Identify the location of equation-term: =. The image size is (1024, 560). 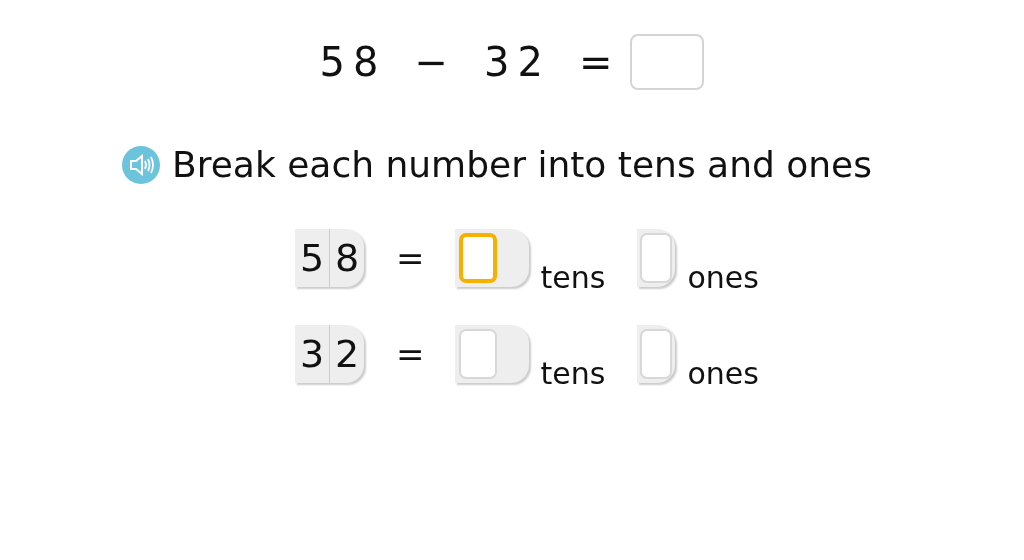
(599, 62).